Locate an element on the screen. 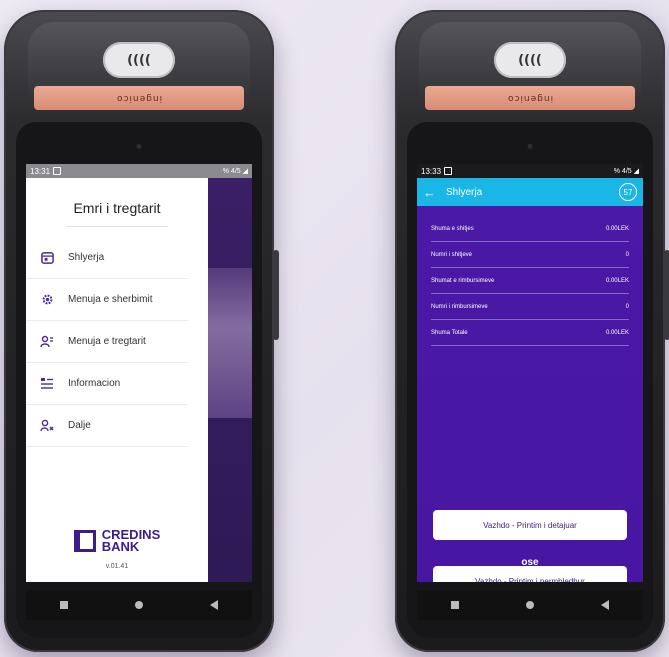 The height and width of the screenshot is (657, 669). menu-item-label: Menuja e tregtarit is located at coordinates (107, 341).